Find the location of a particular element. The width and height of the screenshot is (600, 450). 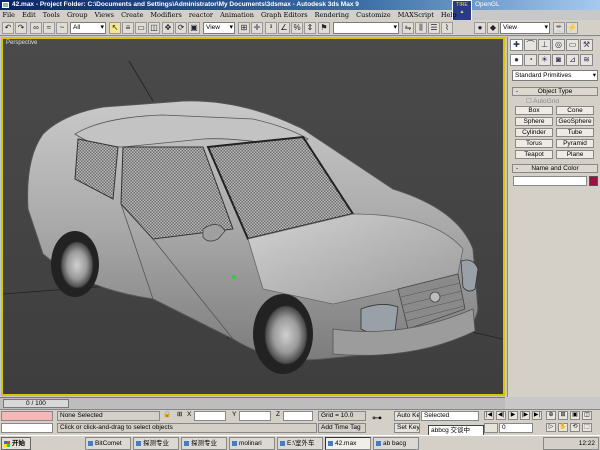

zoom-extents-all-icon: ◫ is located at coordinates (587, 415).